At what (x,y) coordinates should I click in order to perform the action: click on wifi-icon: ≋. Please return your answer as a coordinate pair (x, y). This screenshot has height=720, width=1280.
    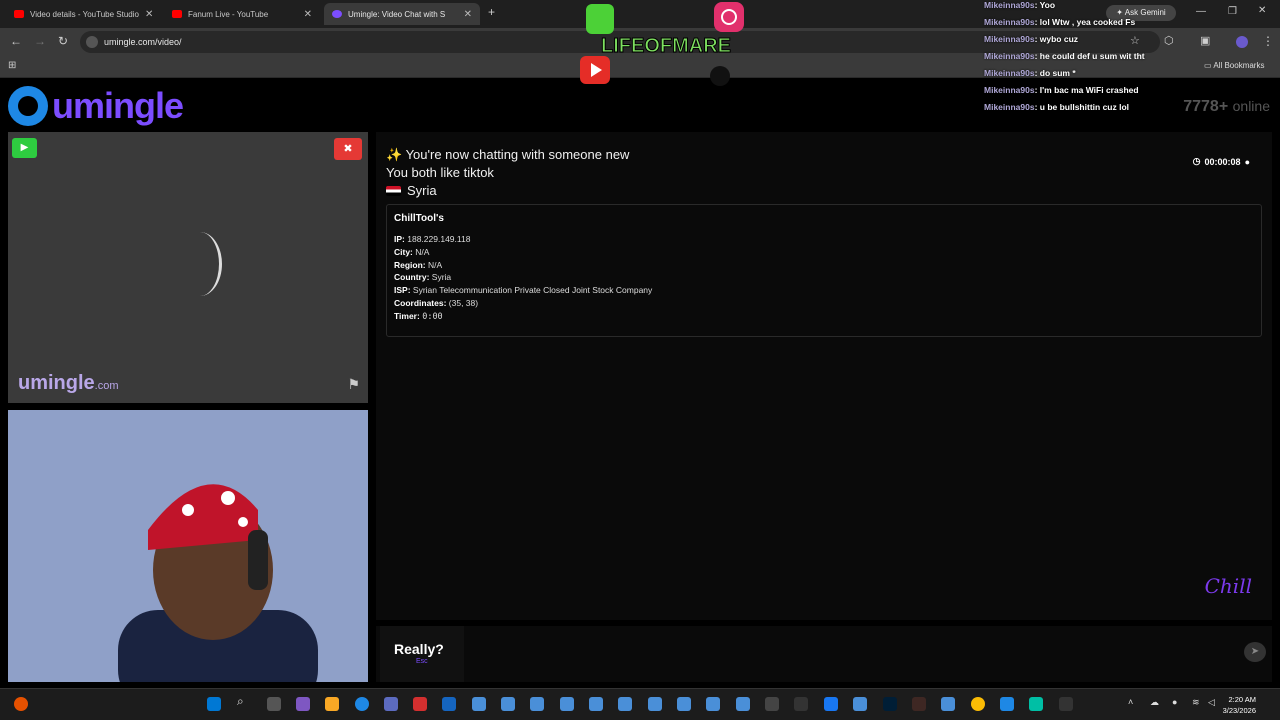
    Looking at the image, I should click on (1196, 702).